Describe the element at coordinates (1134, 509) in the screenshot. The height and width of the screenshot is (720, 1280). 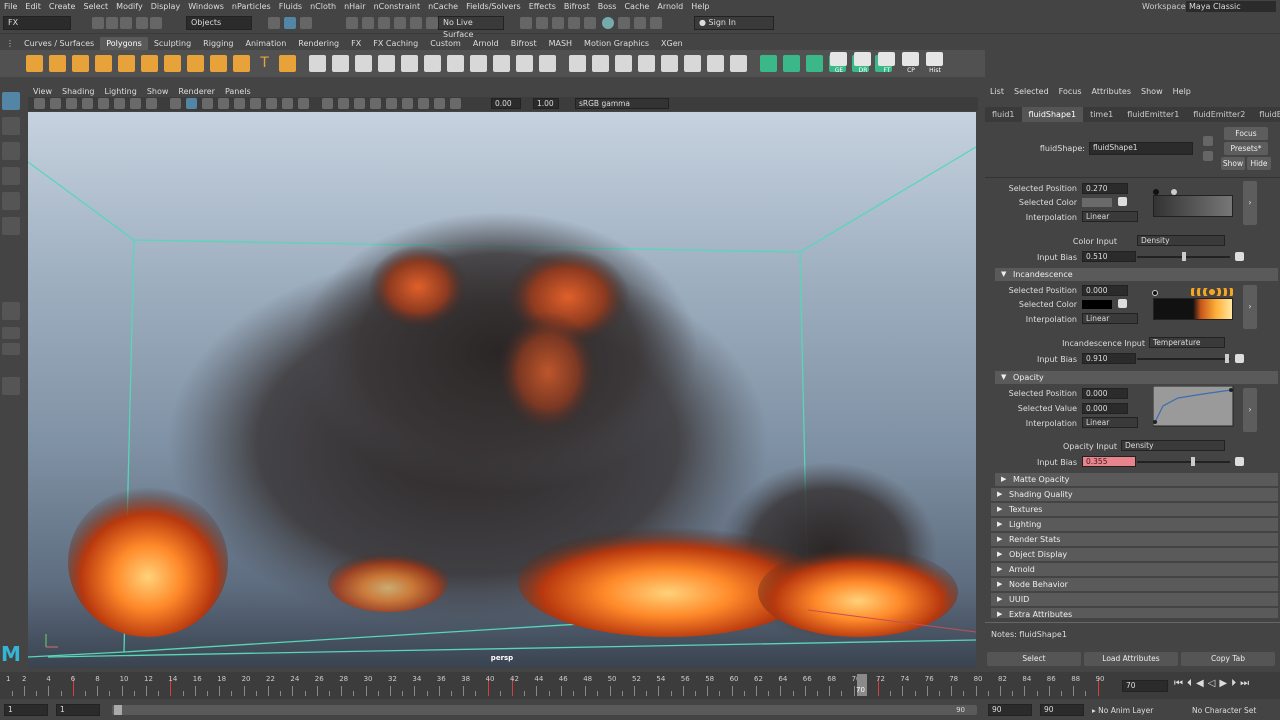
I see `section-textures: ▶ Textures` at that location.